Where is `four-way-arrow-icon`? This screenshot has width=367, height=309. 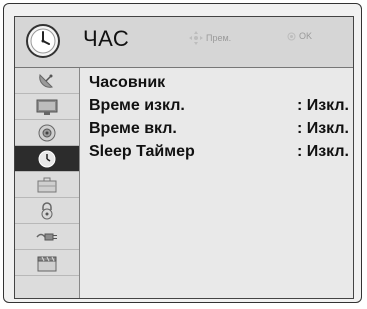 four-way-arrow-icon is located at coordinates (196, 38).